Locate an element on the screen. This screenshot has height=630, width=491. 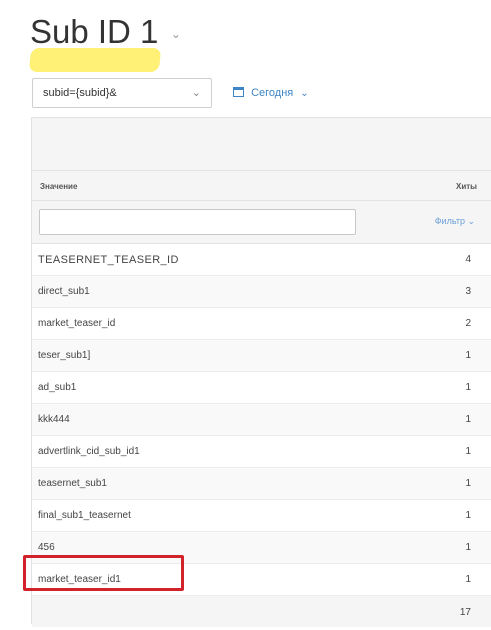
total-hits: 17 is located at coordinates (465, 612).